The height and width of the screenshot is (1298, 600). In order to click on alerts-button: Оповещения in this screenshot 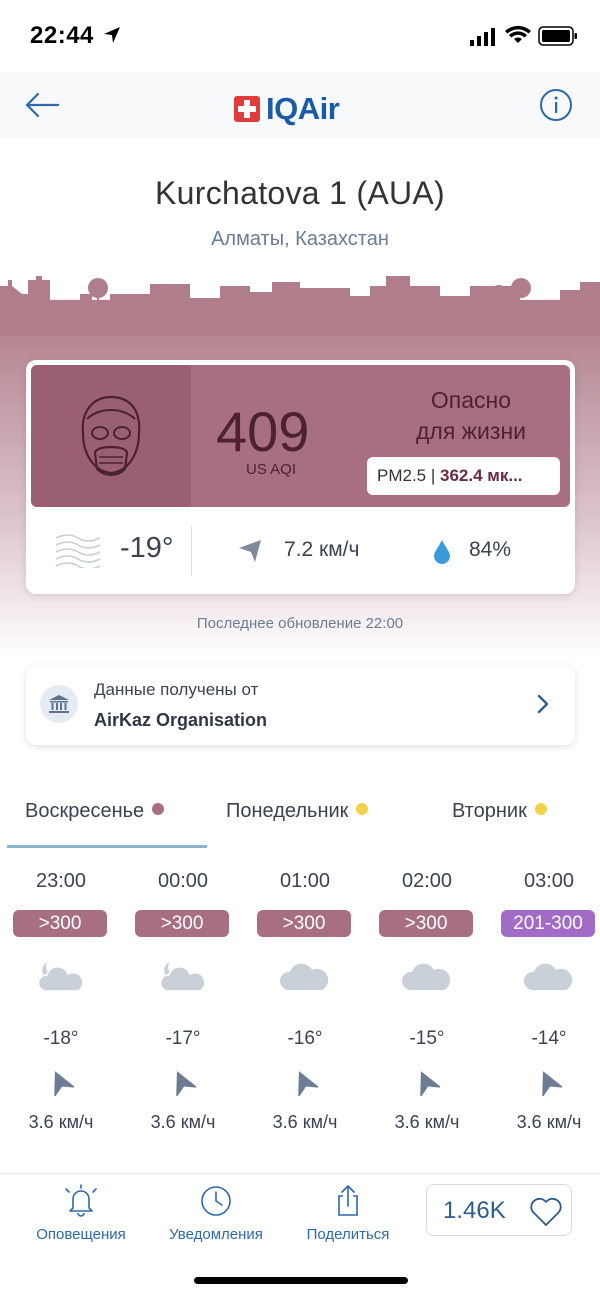, I will do `click(81, 1213)`.